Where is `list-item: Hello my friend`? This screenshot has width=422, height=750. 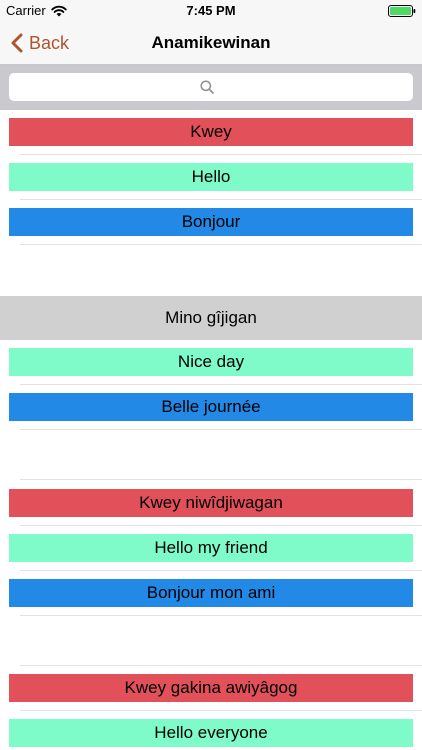 list-item: Hello my friend is located at coordinates (211, 548).